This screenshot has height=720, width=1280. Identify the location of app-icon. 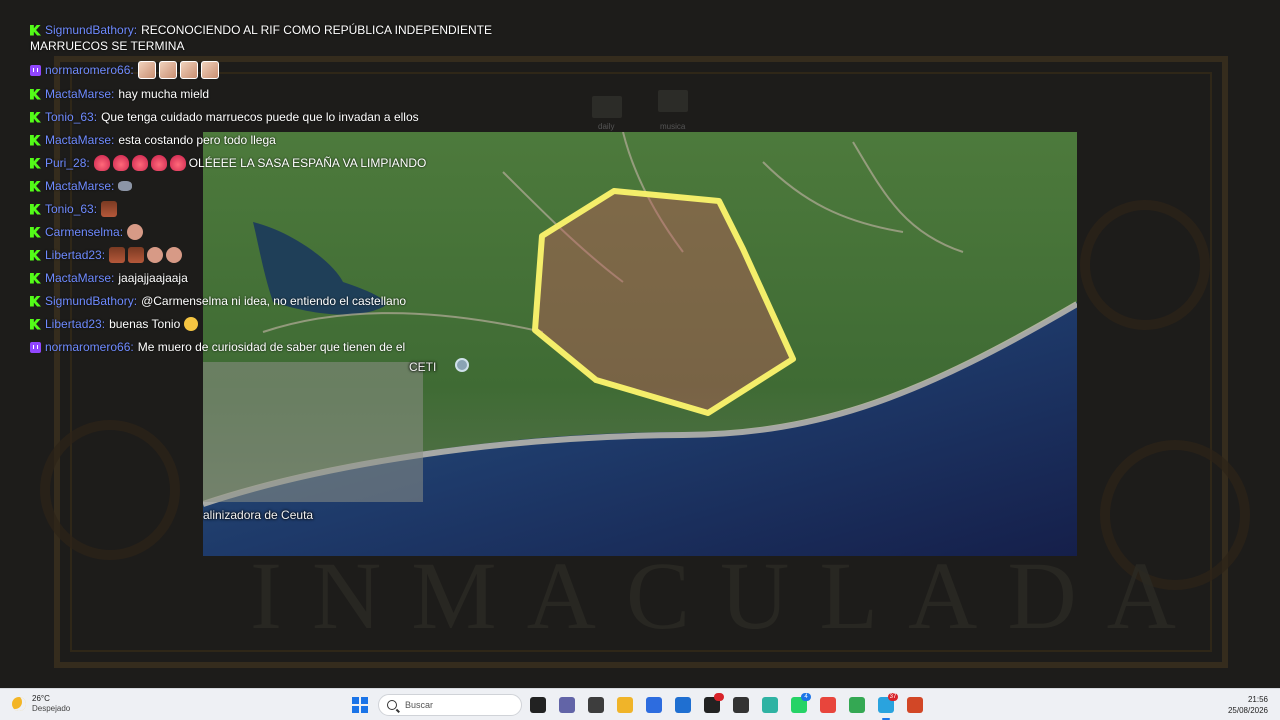
(596, 705).